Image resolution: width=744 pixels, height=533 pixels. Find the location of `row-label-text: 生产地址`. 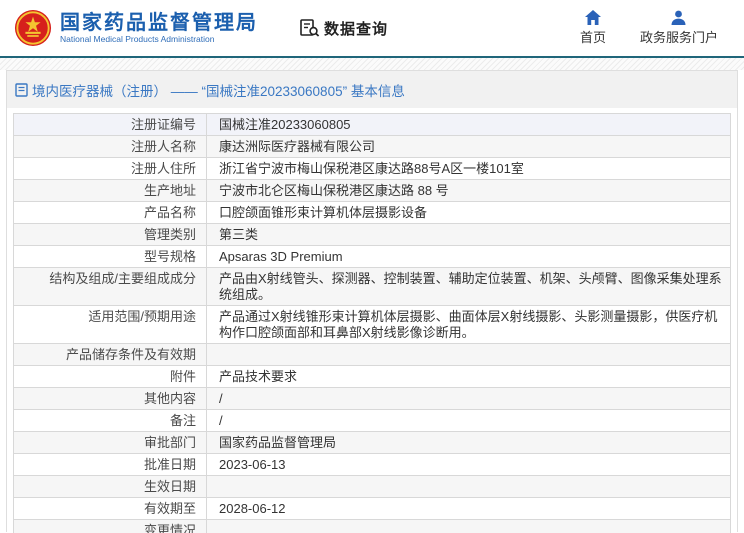

row-label-text: 生产地址 is located at coordinates (169, 190).